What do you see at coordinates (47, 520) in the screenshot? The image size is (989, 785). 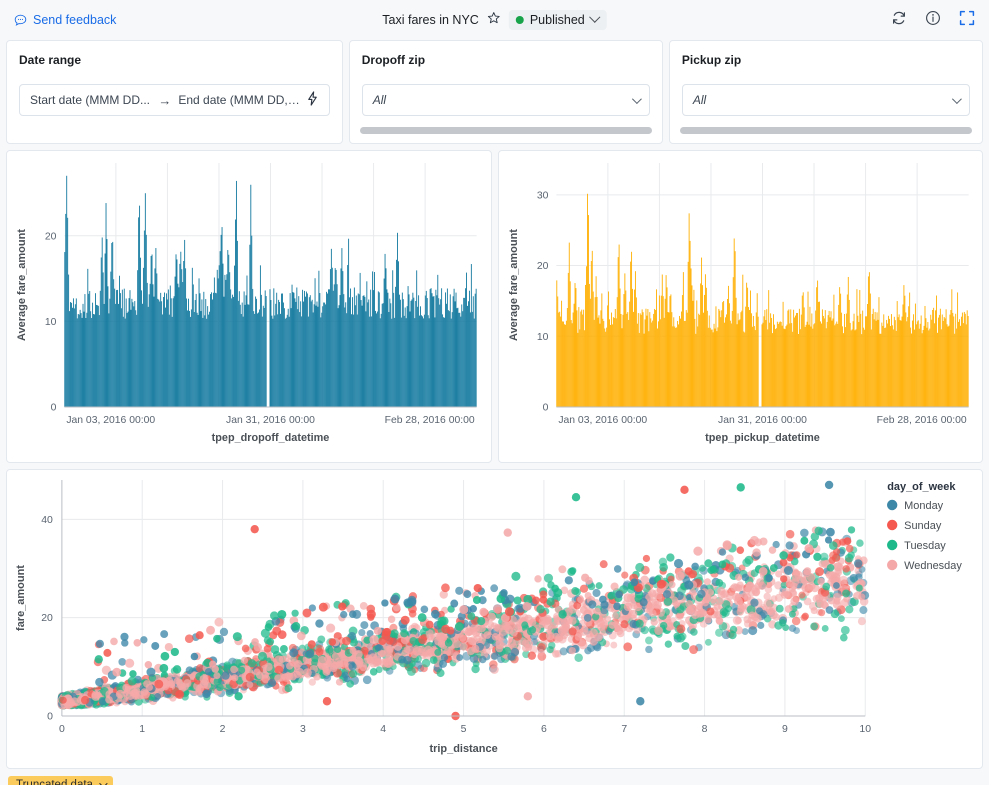 I see `svg-text: 40` at bounding box center [47, 520].